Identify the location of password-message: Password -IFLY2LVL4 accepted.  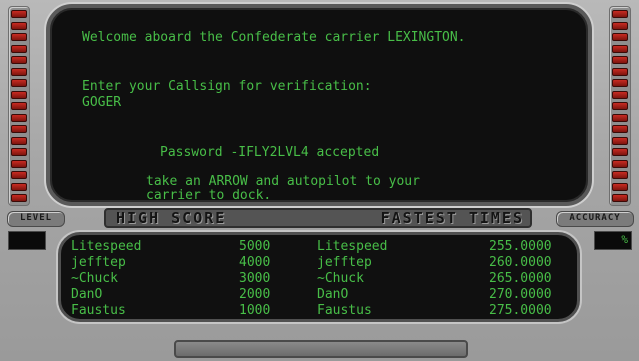
(270, 152).